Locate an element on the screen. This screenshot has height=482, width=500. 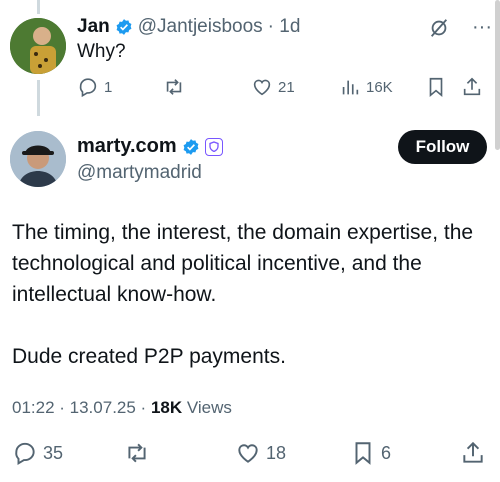
reply-top-icons: ··· is located at coordinates (460, 27).